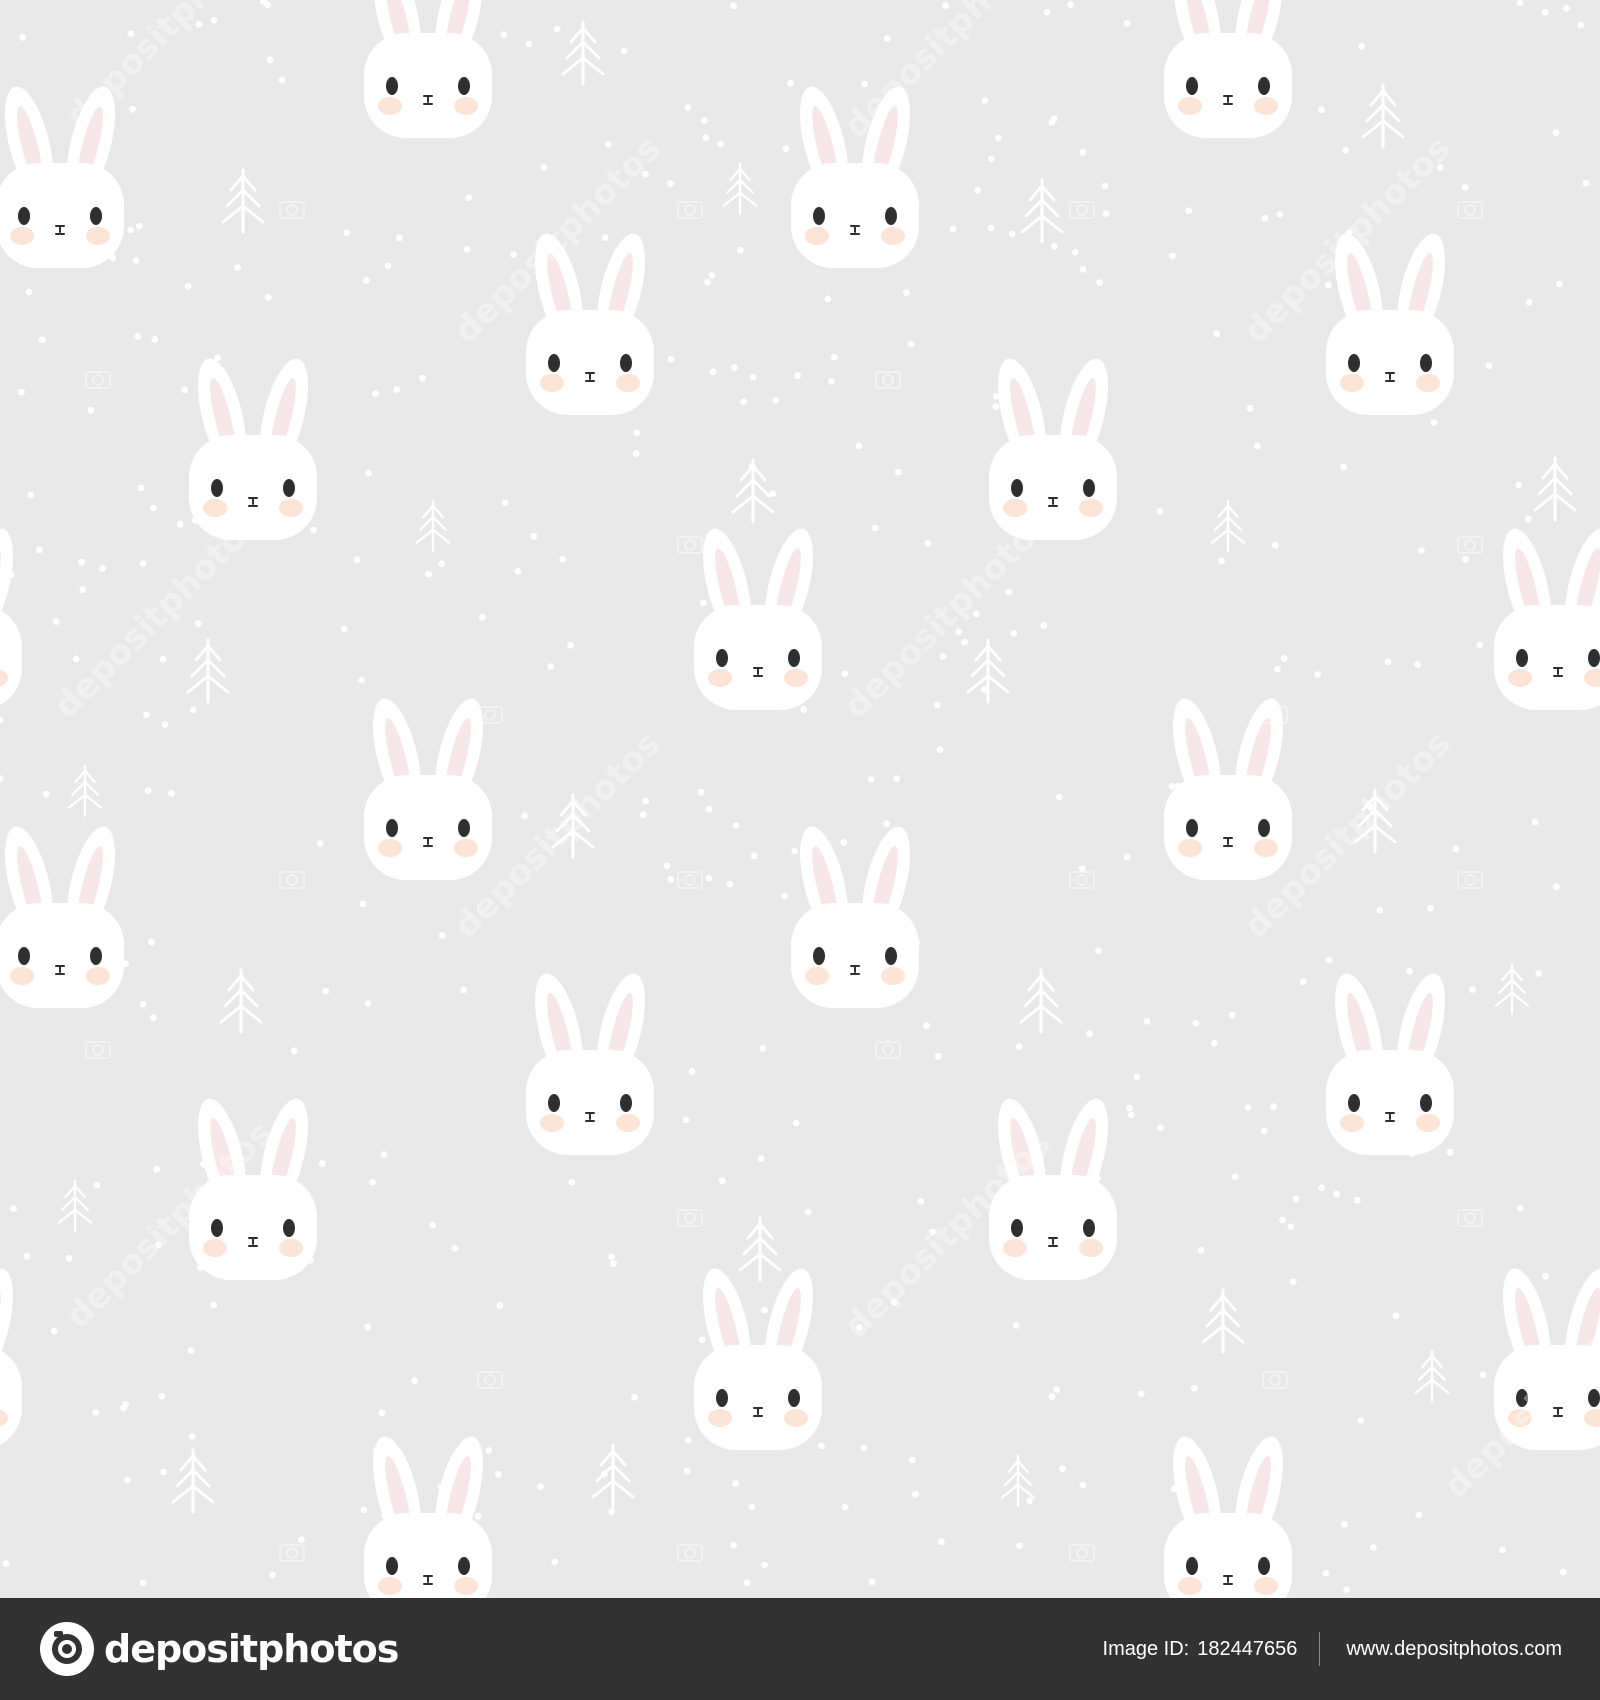 Image resolution: width=1600 pixels, height=1700 pixels. Describe the element at coordinates (219, 1649) in the screenshot. I see `depositphotos-logo: depositphotos` at that location.